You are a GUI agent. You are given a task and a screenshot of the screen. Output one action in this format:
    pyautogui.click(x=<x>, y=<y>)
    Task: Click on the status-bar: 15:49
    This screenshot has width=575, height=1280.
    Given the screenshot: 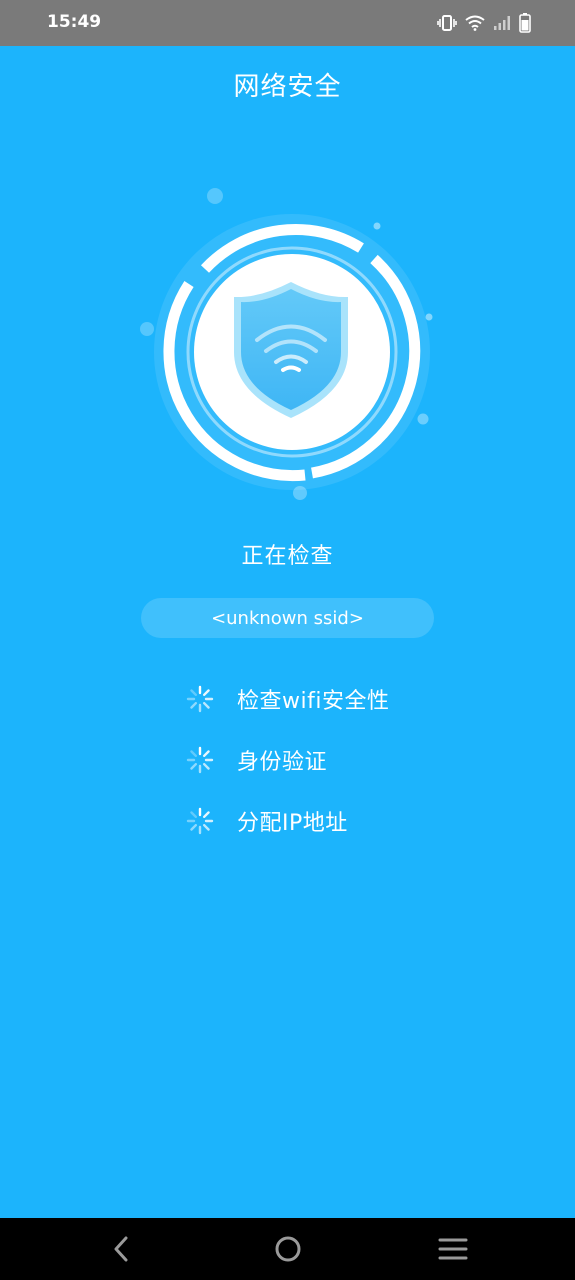 What is the action you would take?
    pyautogui.click(x=287, y=23)
    